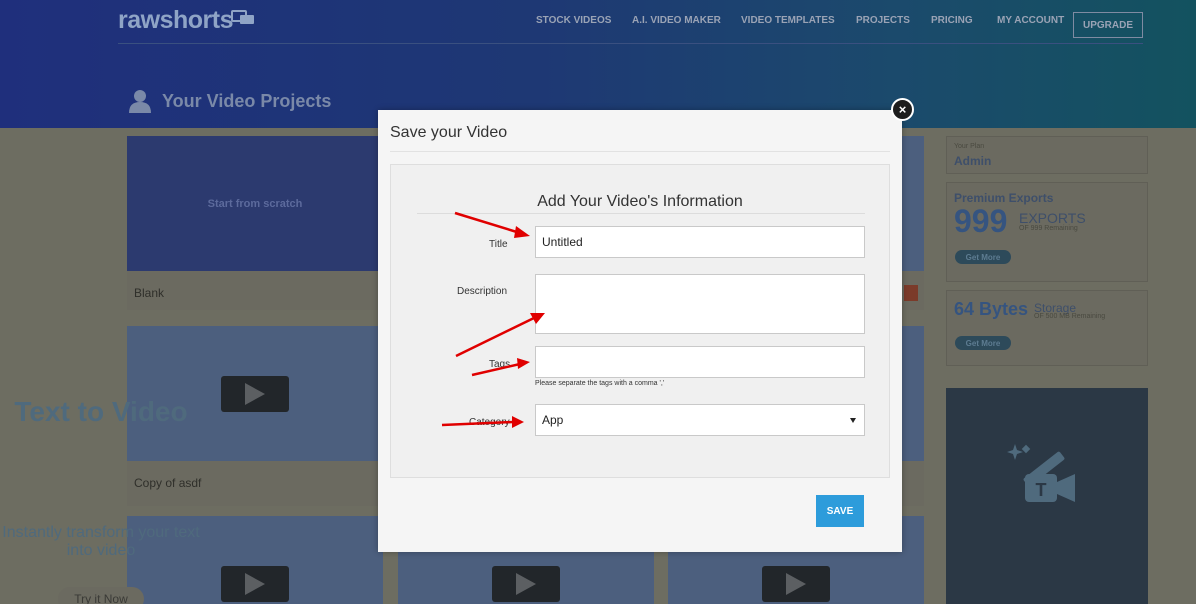 This screenshot has height=604, width=1196. I want to click on category-select: App, so click(700, 420).